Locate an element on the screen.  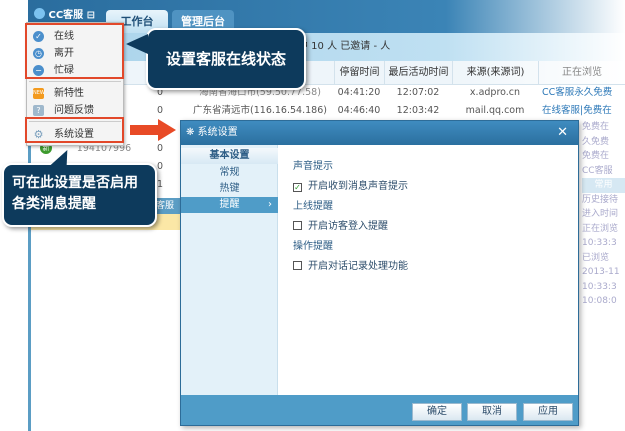
faded-text: 历史接待 is located at coordinates (600, 199).